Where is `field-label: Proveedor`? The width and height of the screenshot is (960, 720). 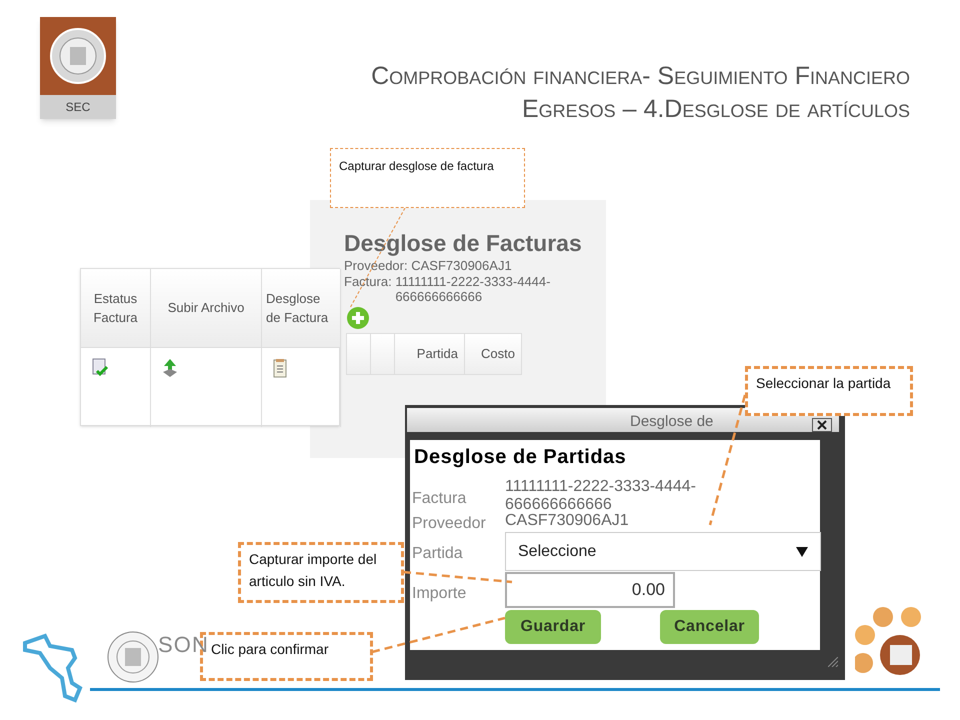
field-label: Proveedor is located at coordinates (449, 524).